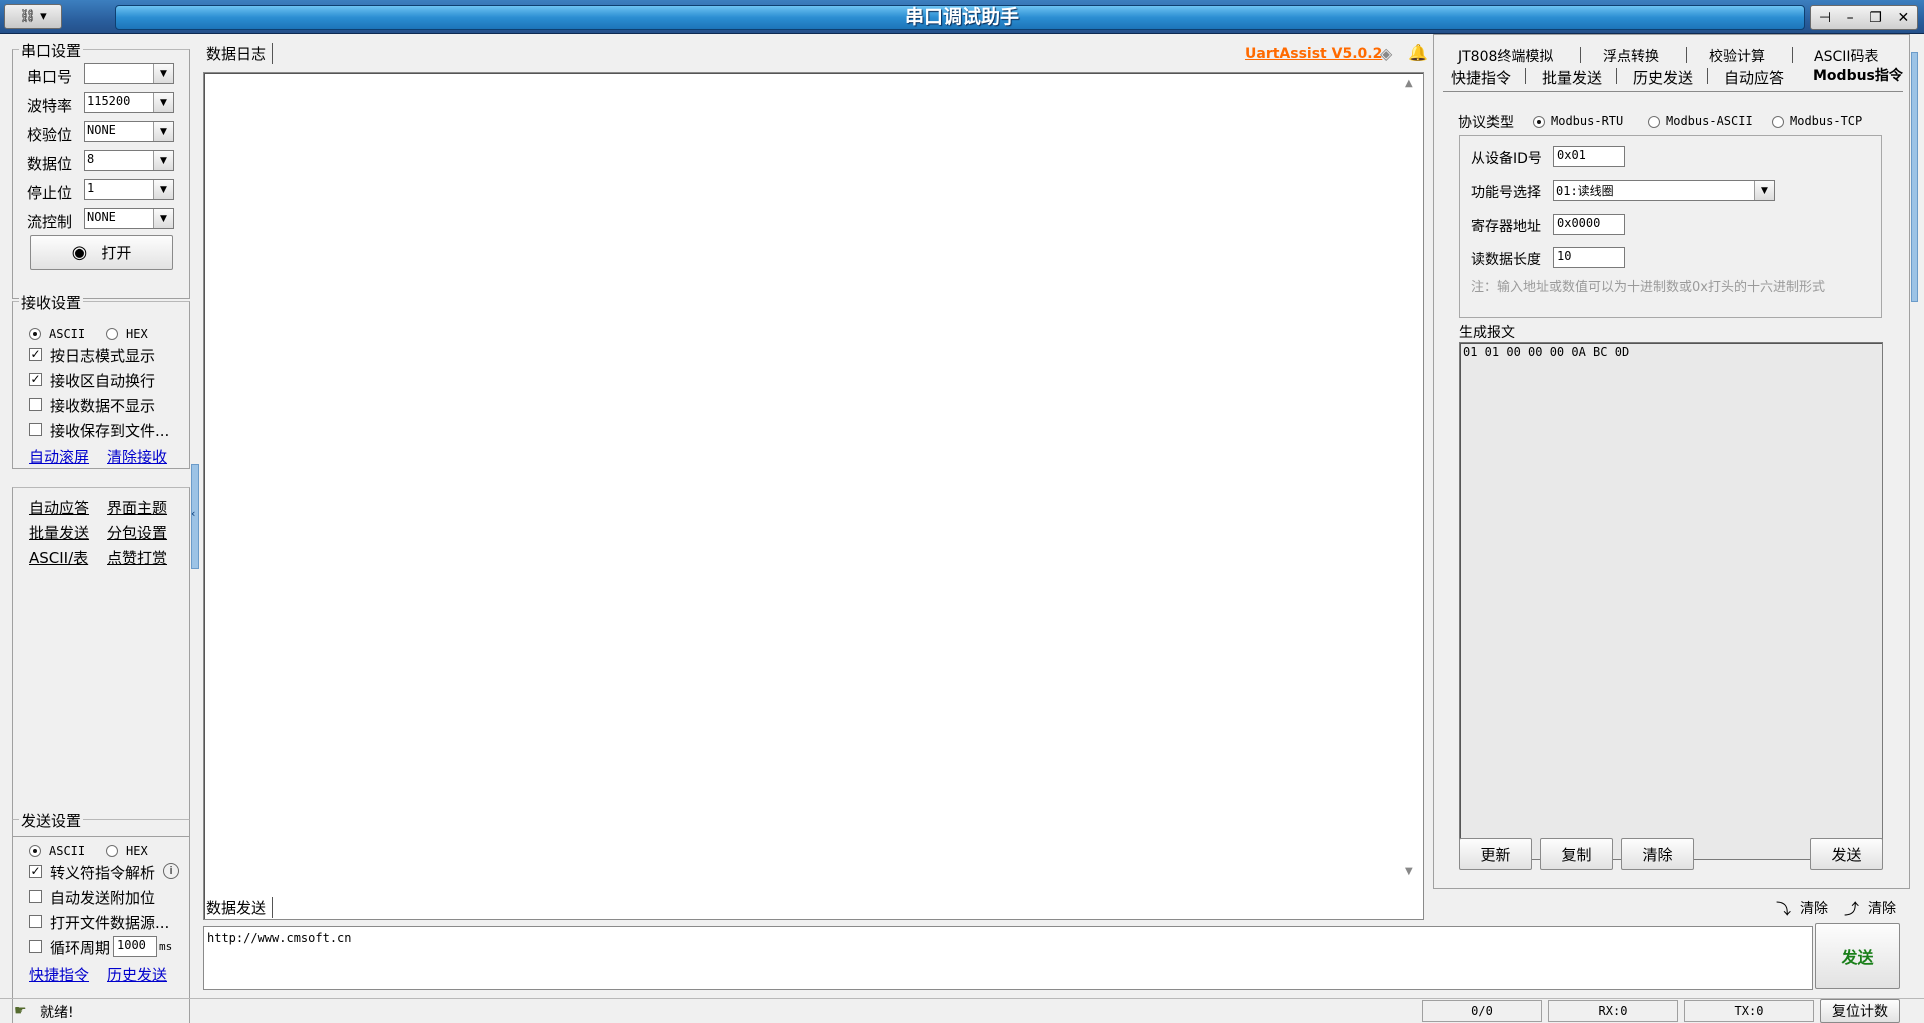 This screenshot has width=1924, height=1023. I want to click on minimize-icon: –, so click(1850, 18).